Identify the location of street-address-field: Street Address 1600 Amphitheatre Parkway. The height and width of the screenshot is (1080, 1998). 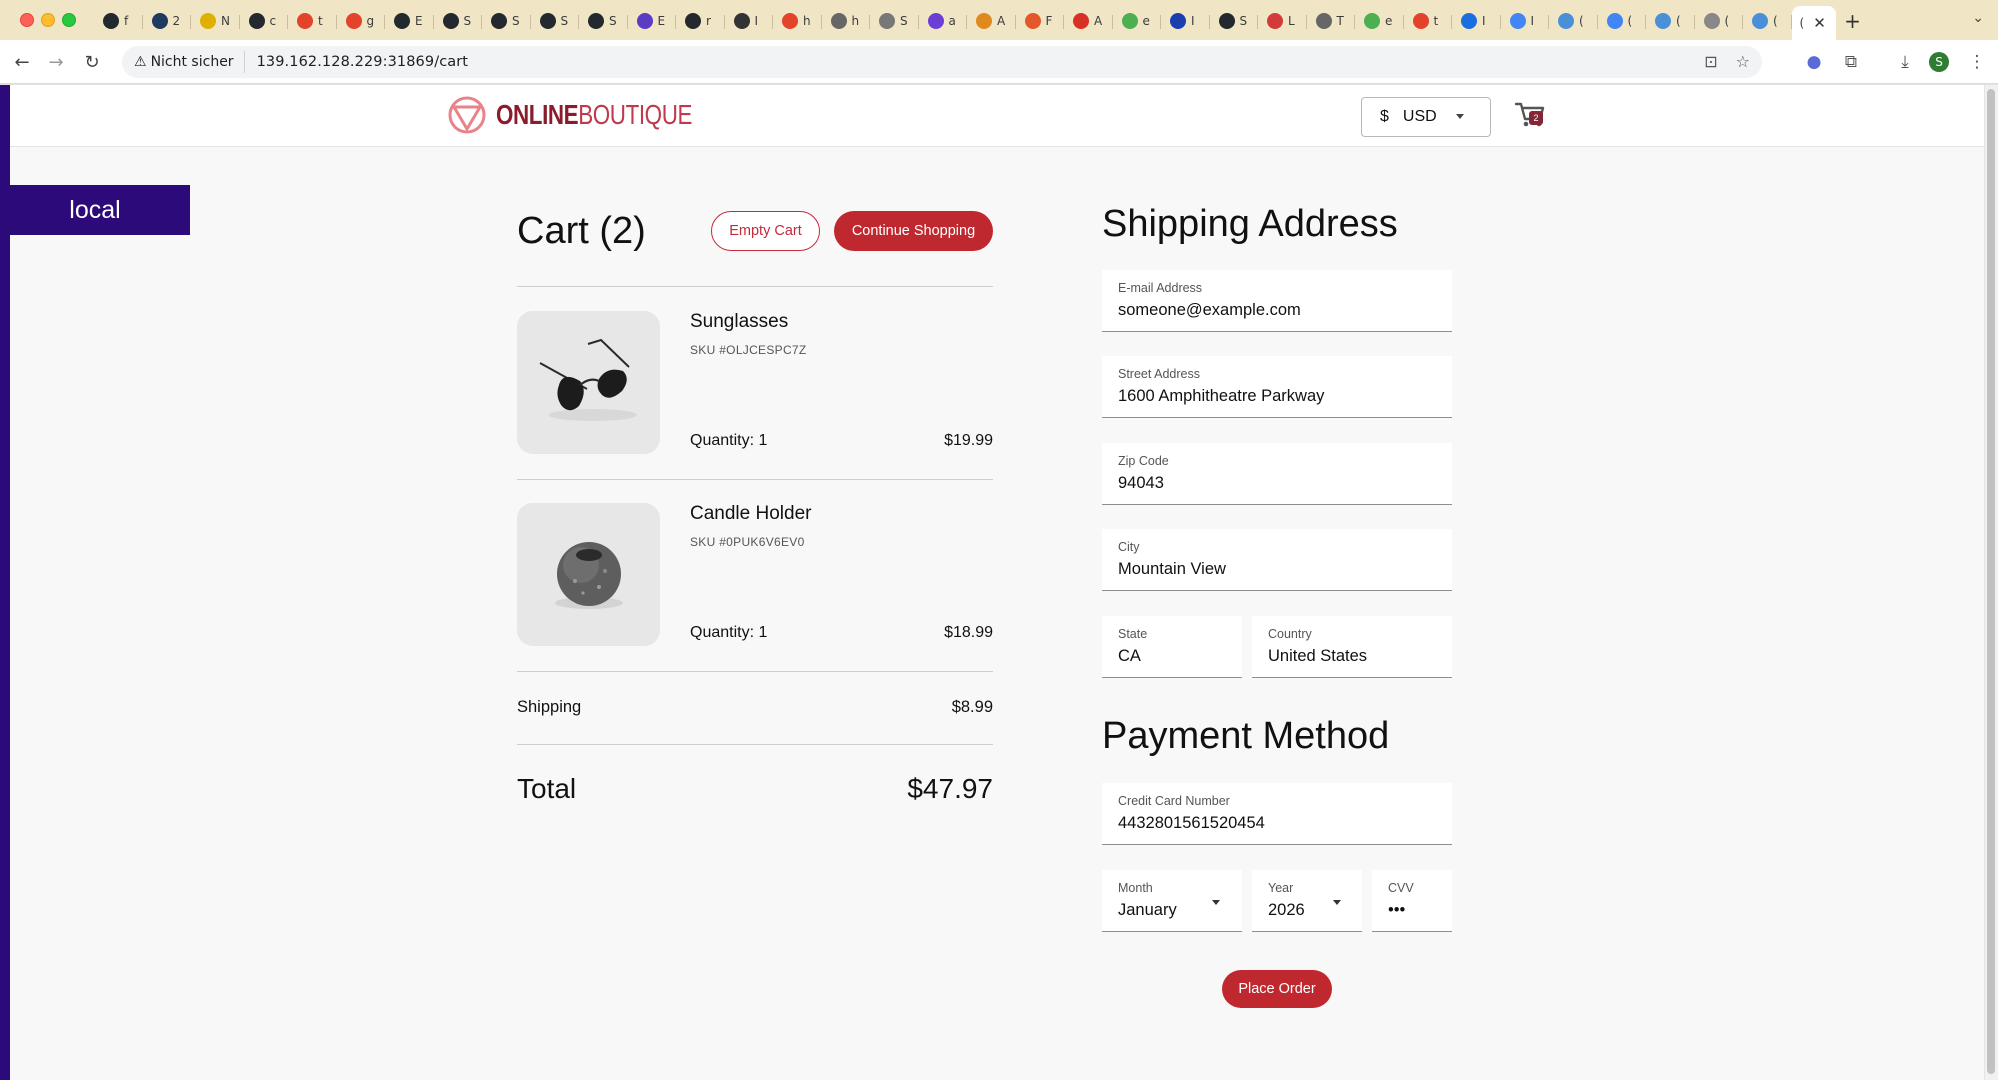
(1277, 387).